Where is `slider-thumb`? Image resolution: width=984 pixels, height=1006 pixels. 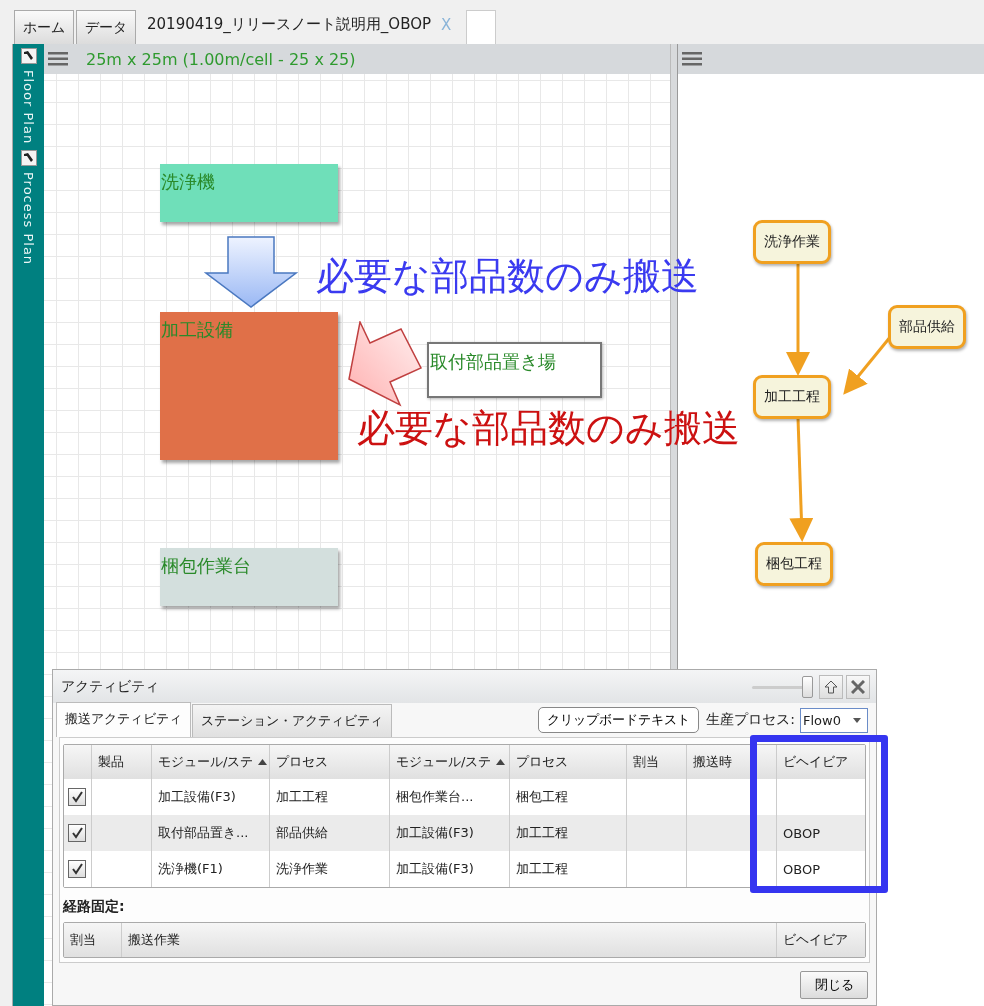 slider-thumb is located at coordinates (807, 686).